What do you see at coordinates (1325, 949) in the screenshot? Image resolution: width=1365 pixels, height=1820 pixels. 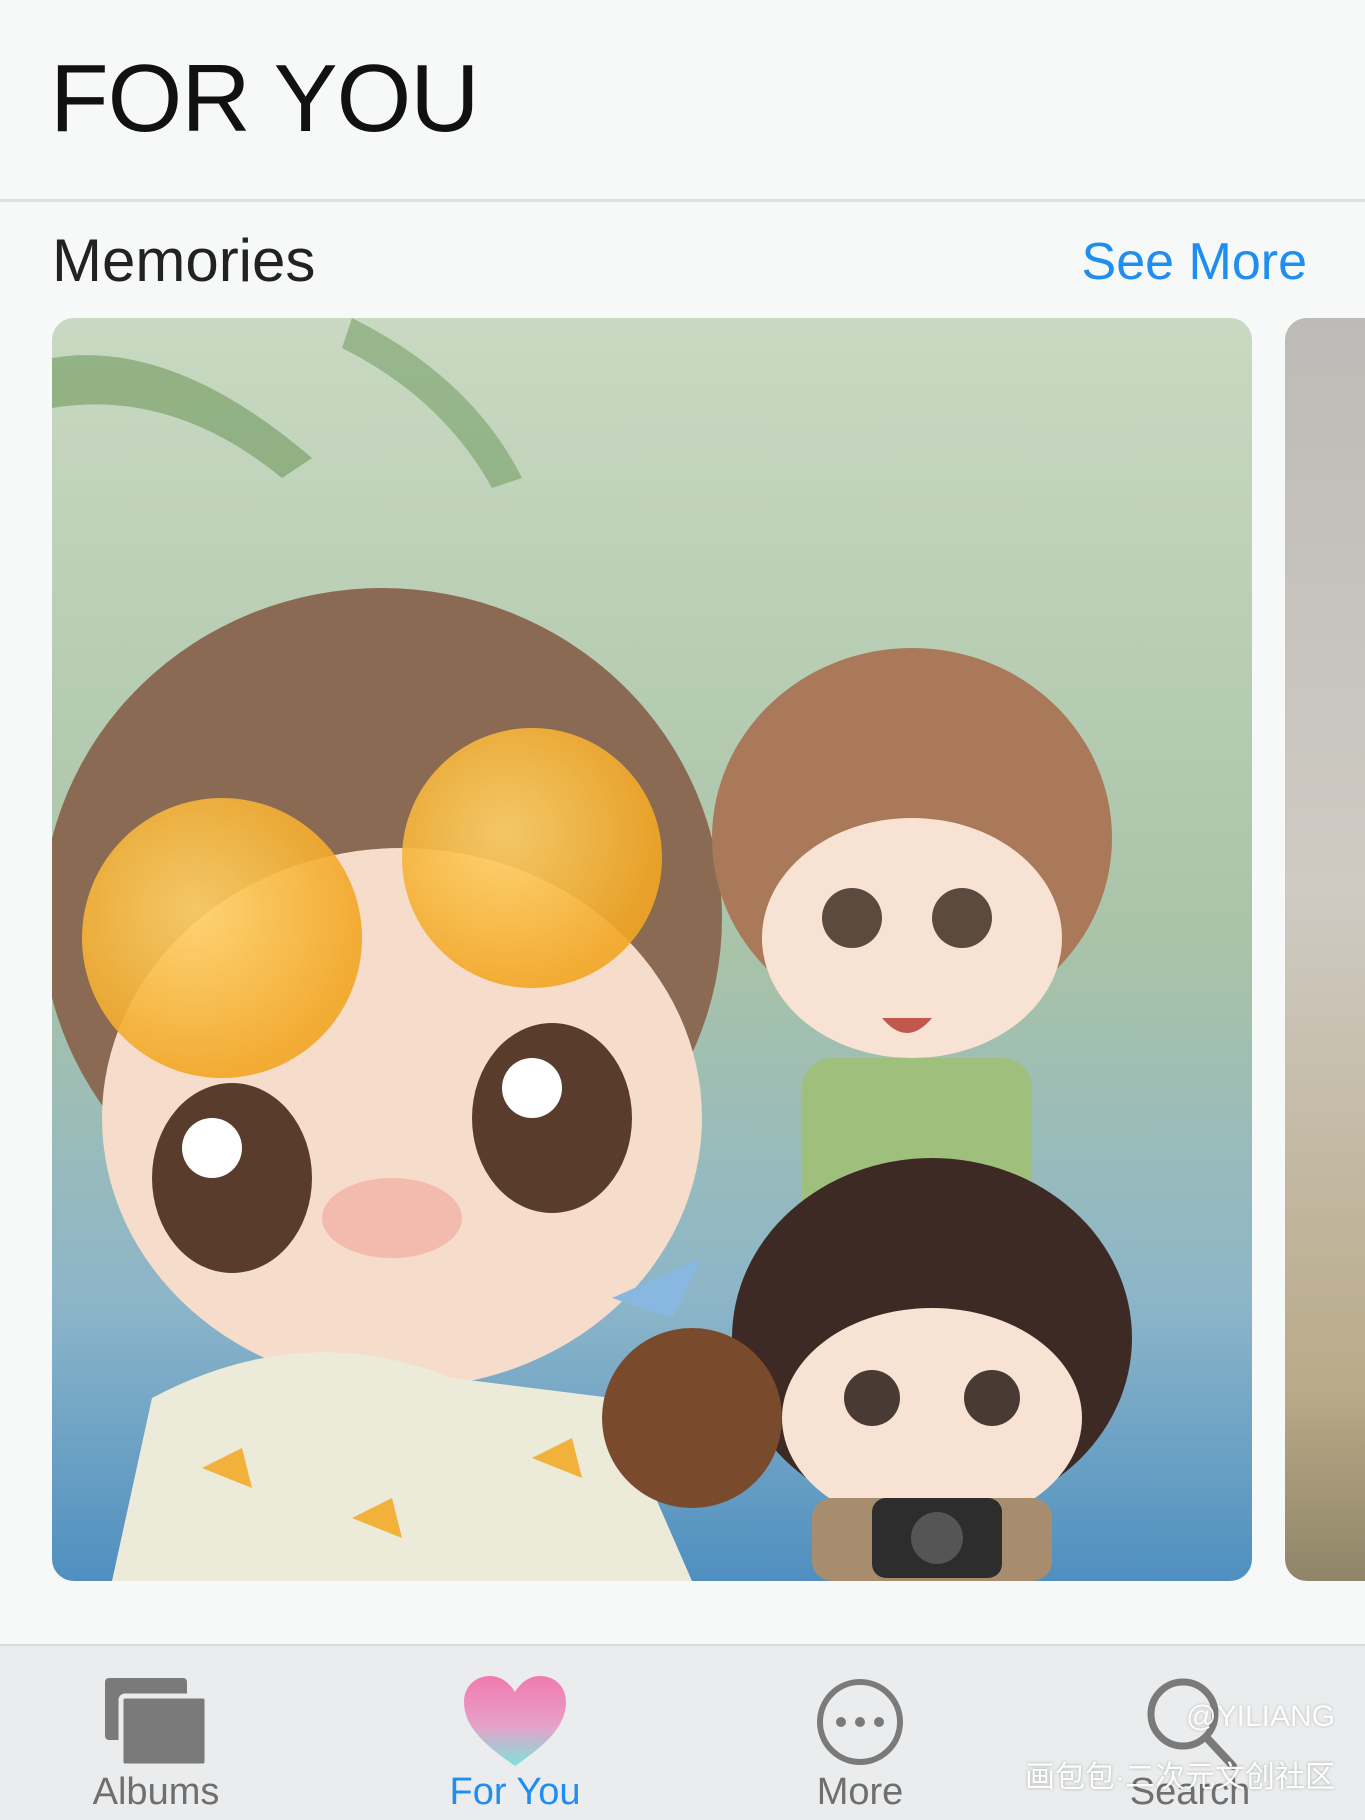 I see `next-memory-card` at bounding box center [1325, 949].